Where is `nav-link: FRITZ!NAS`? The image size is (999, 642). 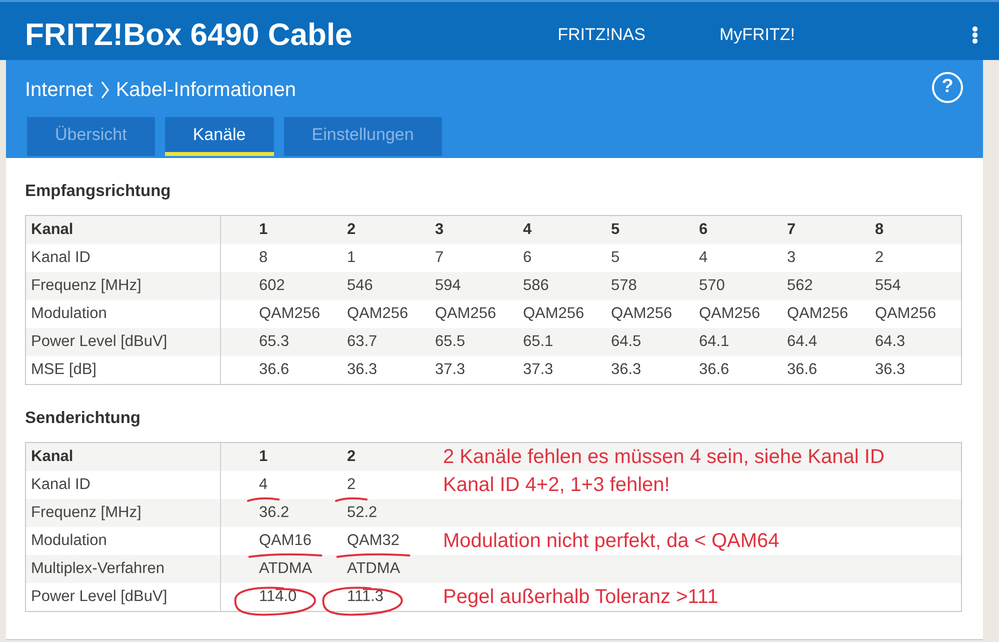 nav-link: FRITZ!NAS is located at coordinates (602, 35).